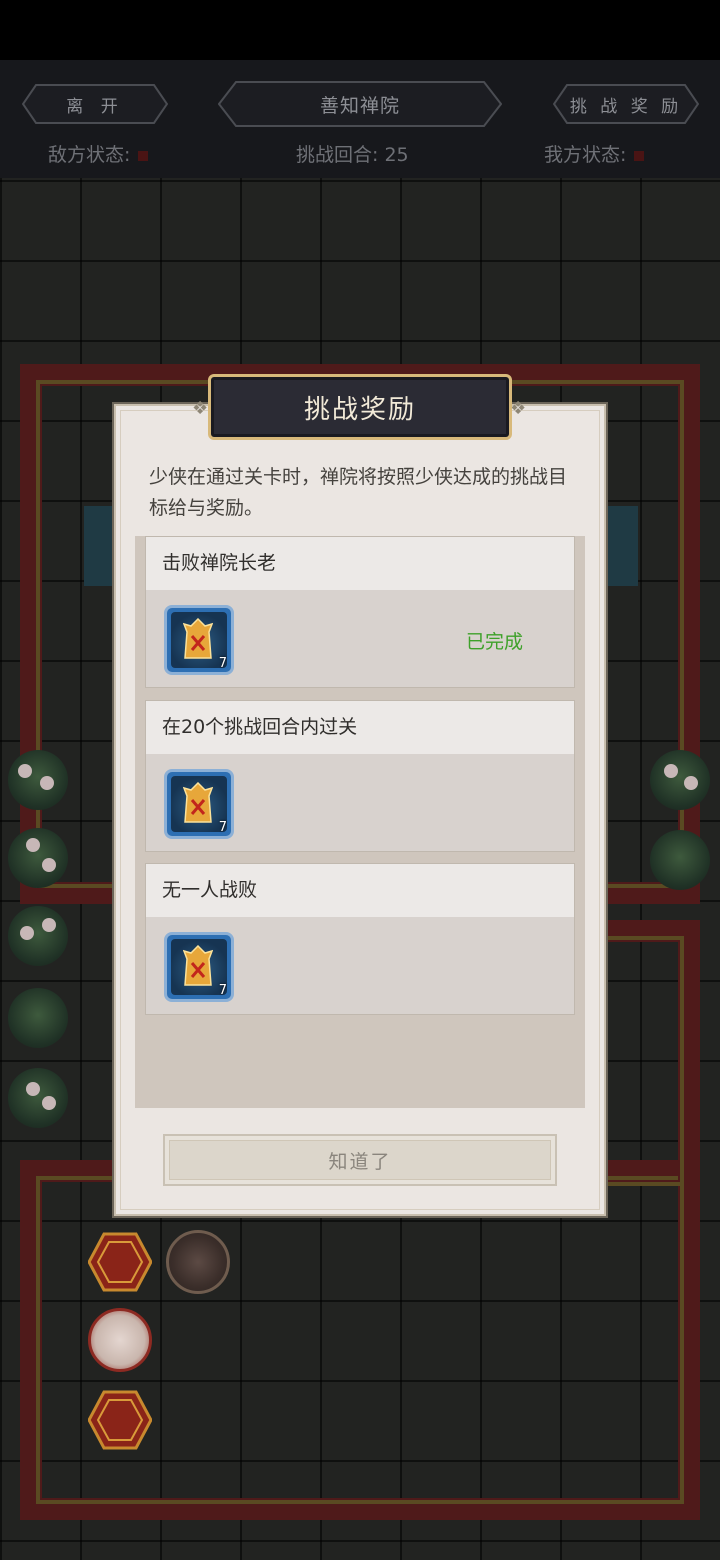 This screenshot has width=720, height=1560. What do you see at coordinates (360, 30) in the screenshot?
I see `status-bar` at bounding box center [360, 30].